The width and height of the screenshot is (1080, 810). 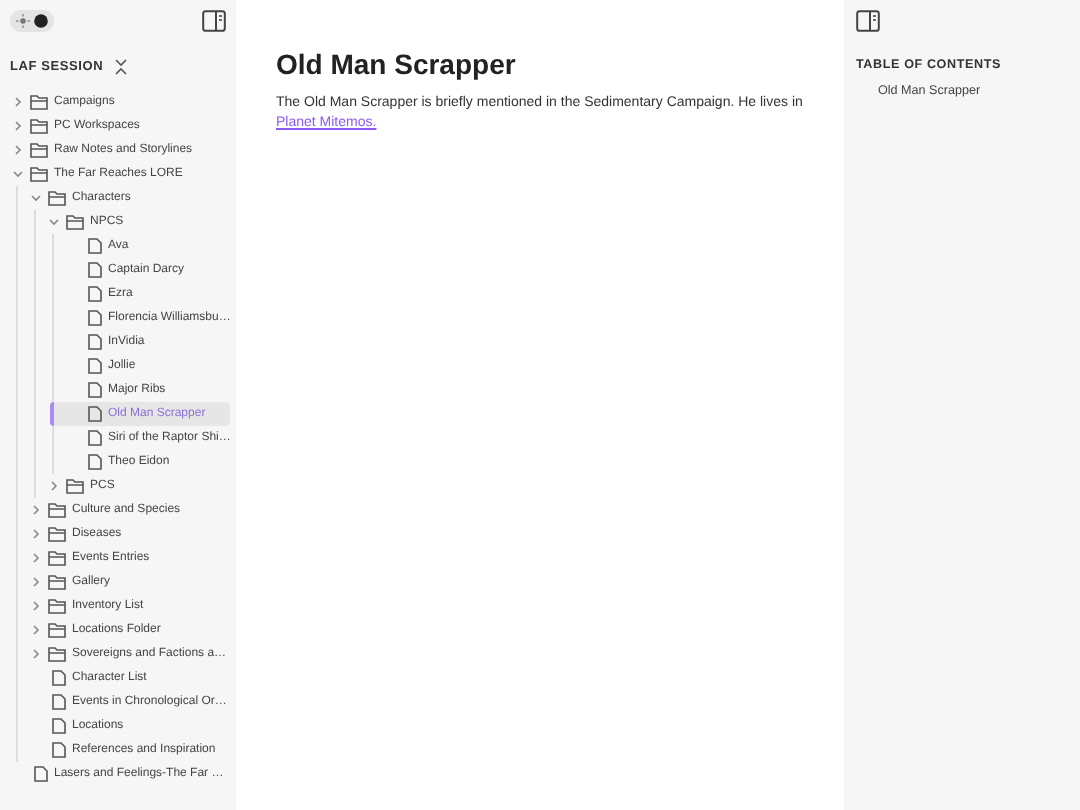 I want to click on moon-icon, so click(x=41, y=20).